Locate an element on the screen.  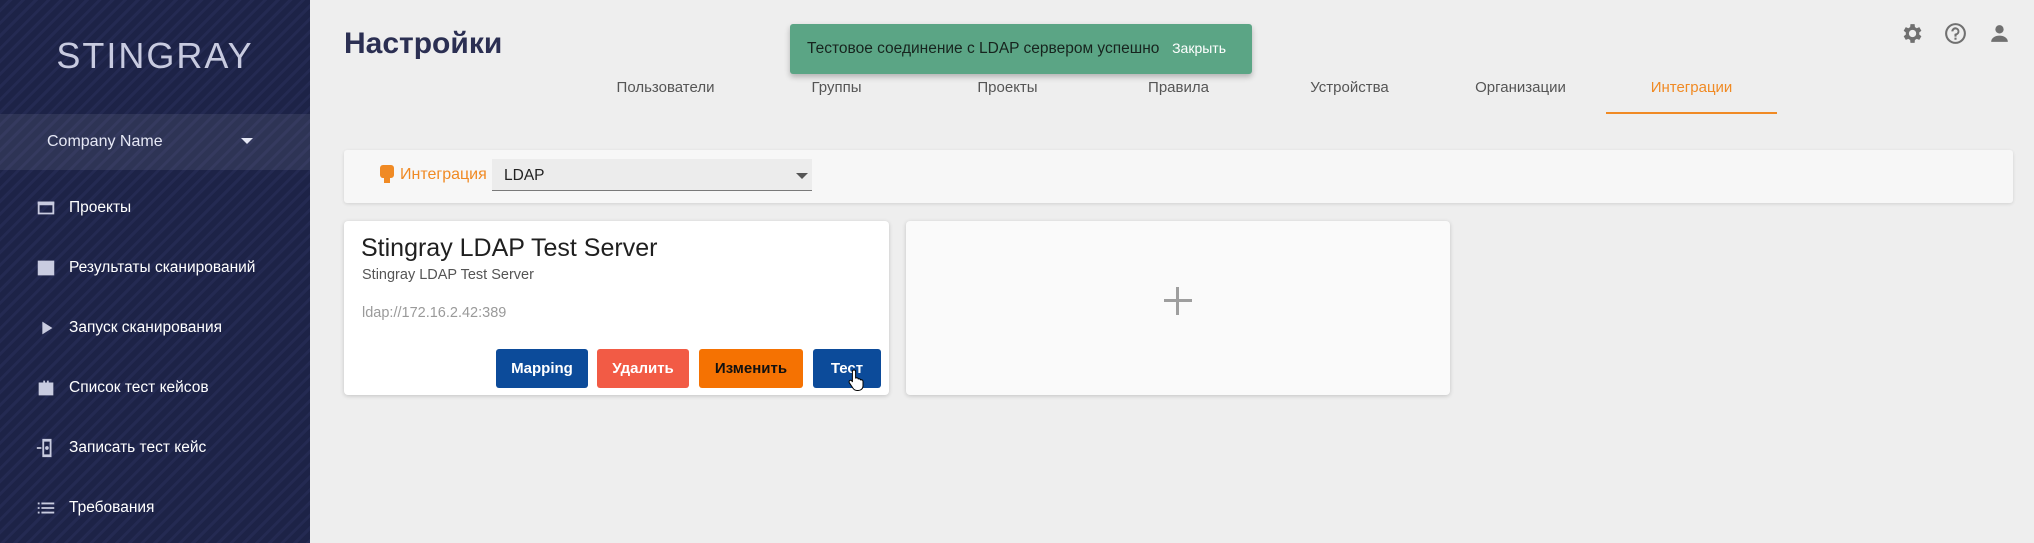
server-url: ldap://172.16.2.42:389 is located at coordinates (434, 313).